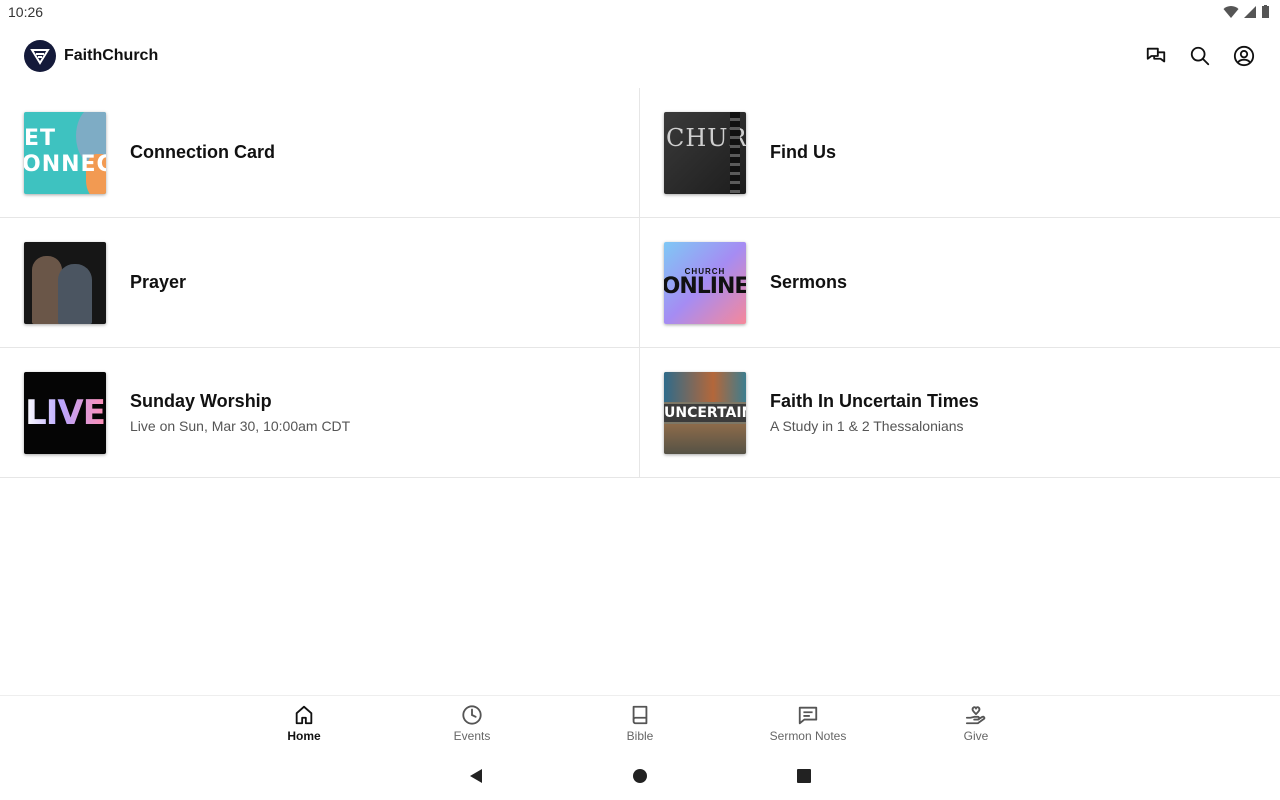 This screenshot has height=800, width=1280. I want to click on nav-events: Events, so click(472, 723).